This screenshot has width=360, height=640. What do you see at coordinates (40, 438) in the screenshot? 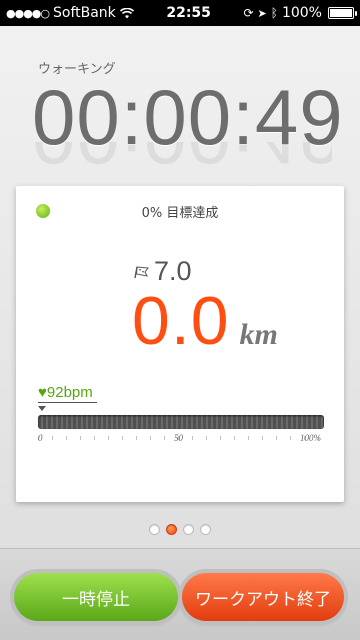
I see `scale-start: 0` at bounding box center [40, 438].